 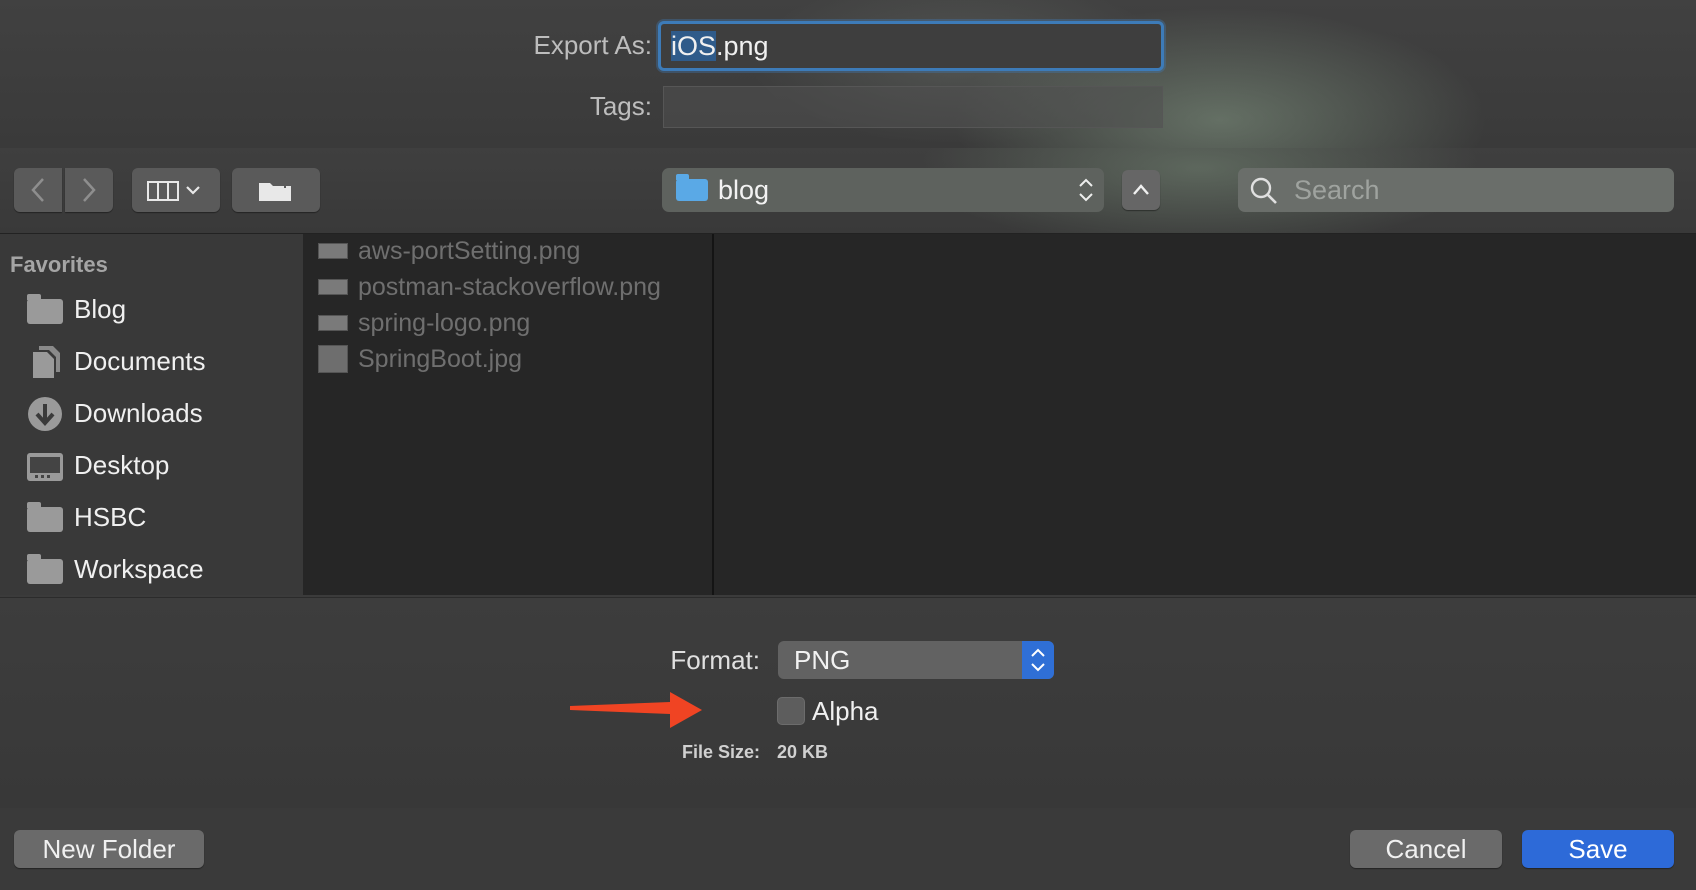 What do you see at coordinates (1456, 190) in the screenshot?
I see `search-field: Search` at bounding box center [1456, 190].